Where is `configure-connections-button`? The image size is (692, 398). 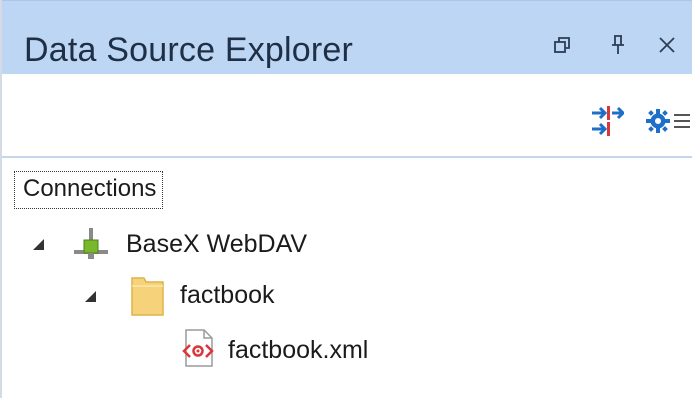 configure-connections-button is located at coordinates (607, 121).